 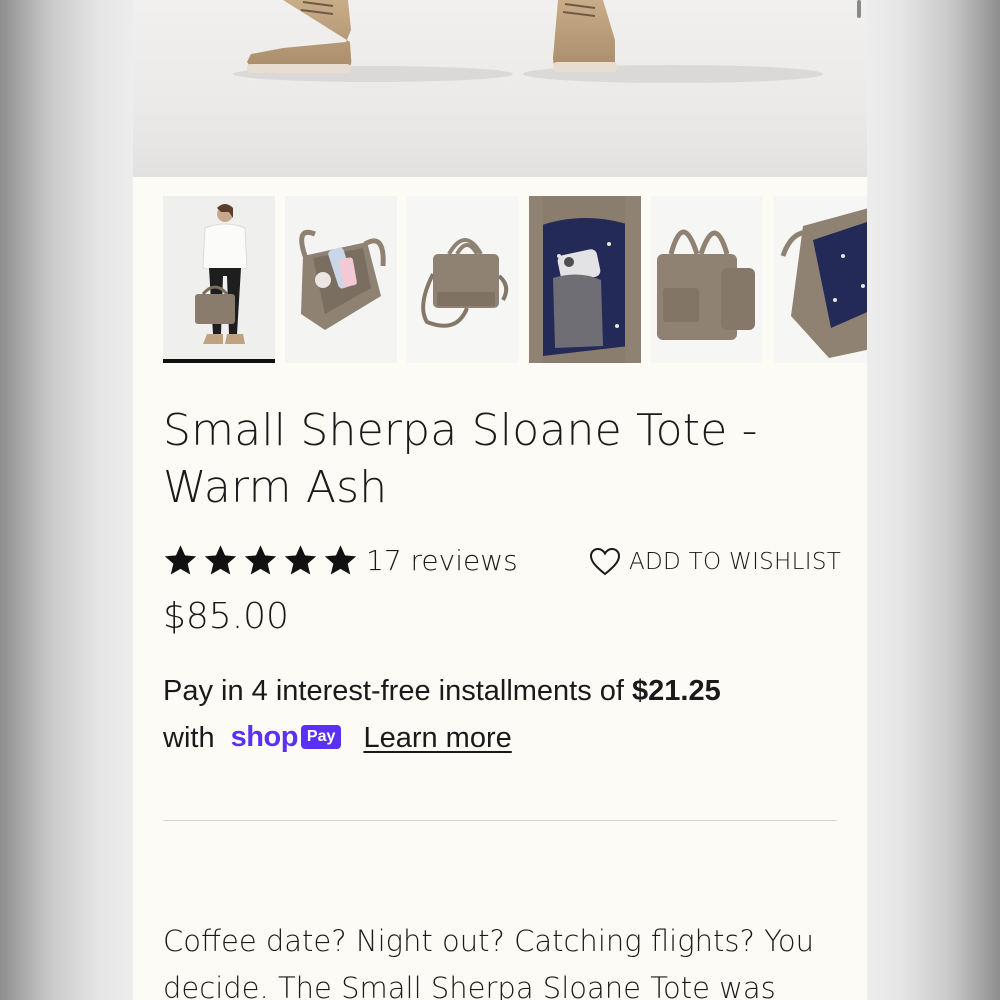 I want to click on installments-with: with, so click(x=189, y=738).